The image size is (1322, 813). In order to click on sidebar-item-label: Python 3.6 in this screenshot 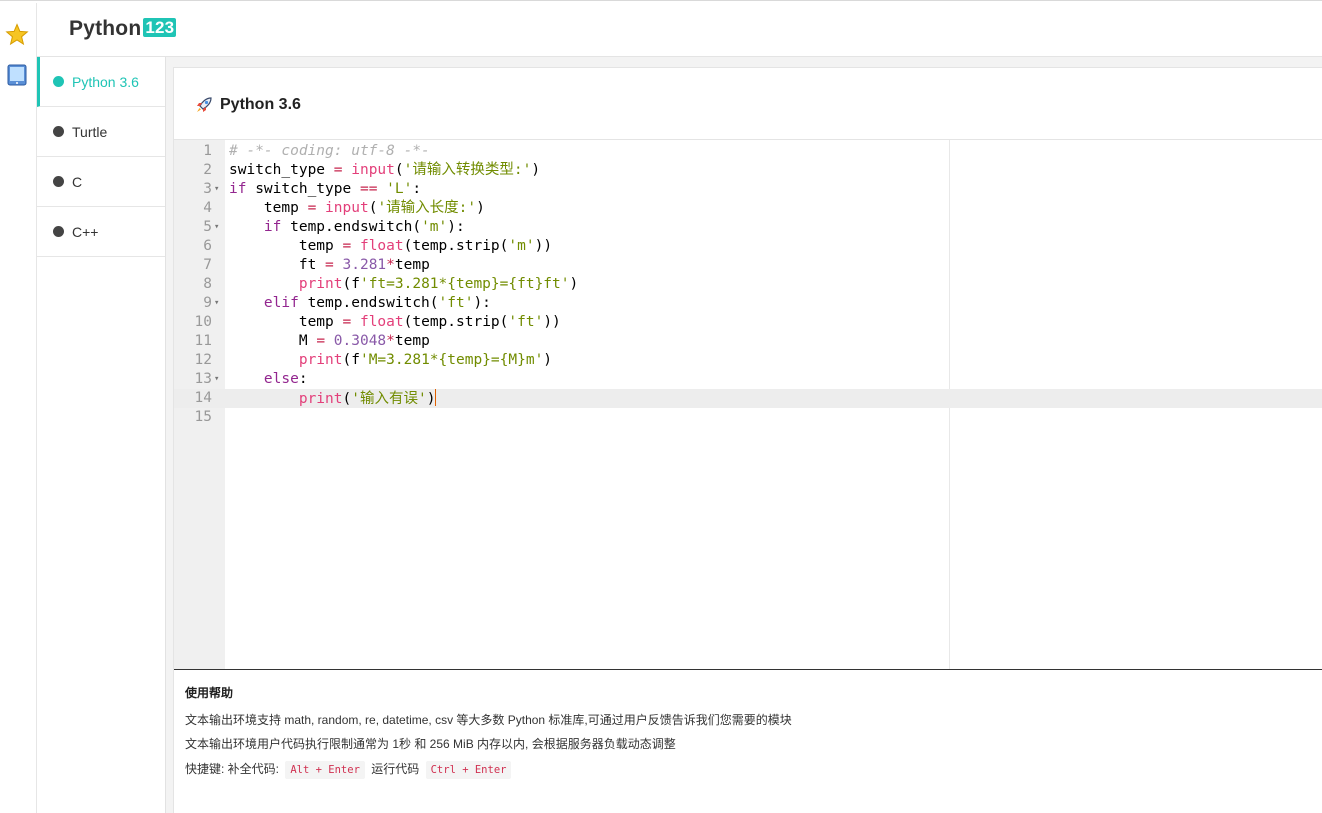, I will do `click(105, 81)`.